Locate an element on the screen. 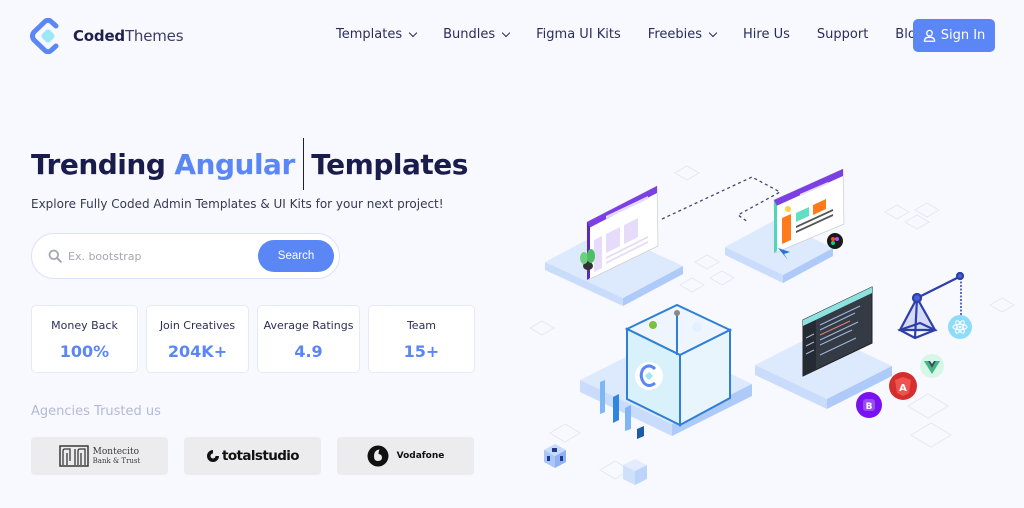 The image size is (1024, 508). nav-label: Hire Us is located at coordinates (766, 34).